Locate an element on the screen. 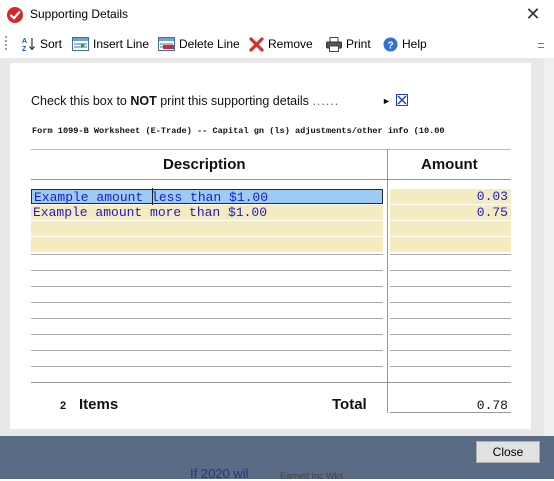  table-bottom-rule is located at coordinates (271, 382).